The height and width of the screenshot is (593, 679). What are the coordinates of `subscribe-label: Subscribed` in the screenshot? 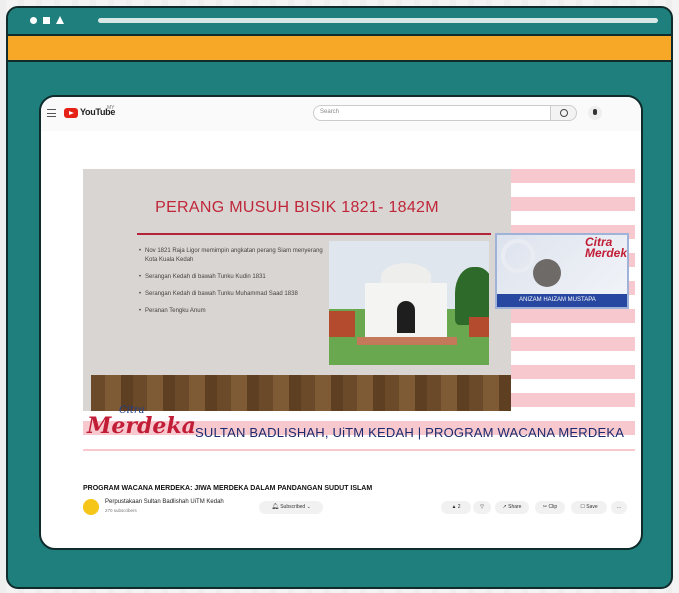 It's located at (293, 507).